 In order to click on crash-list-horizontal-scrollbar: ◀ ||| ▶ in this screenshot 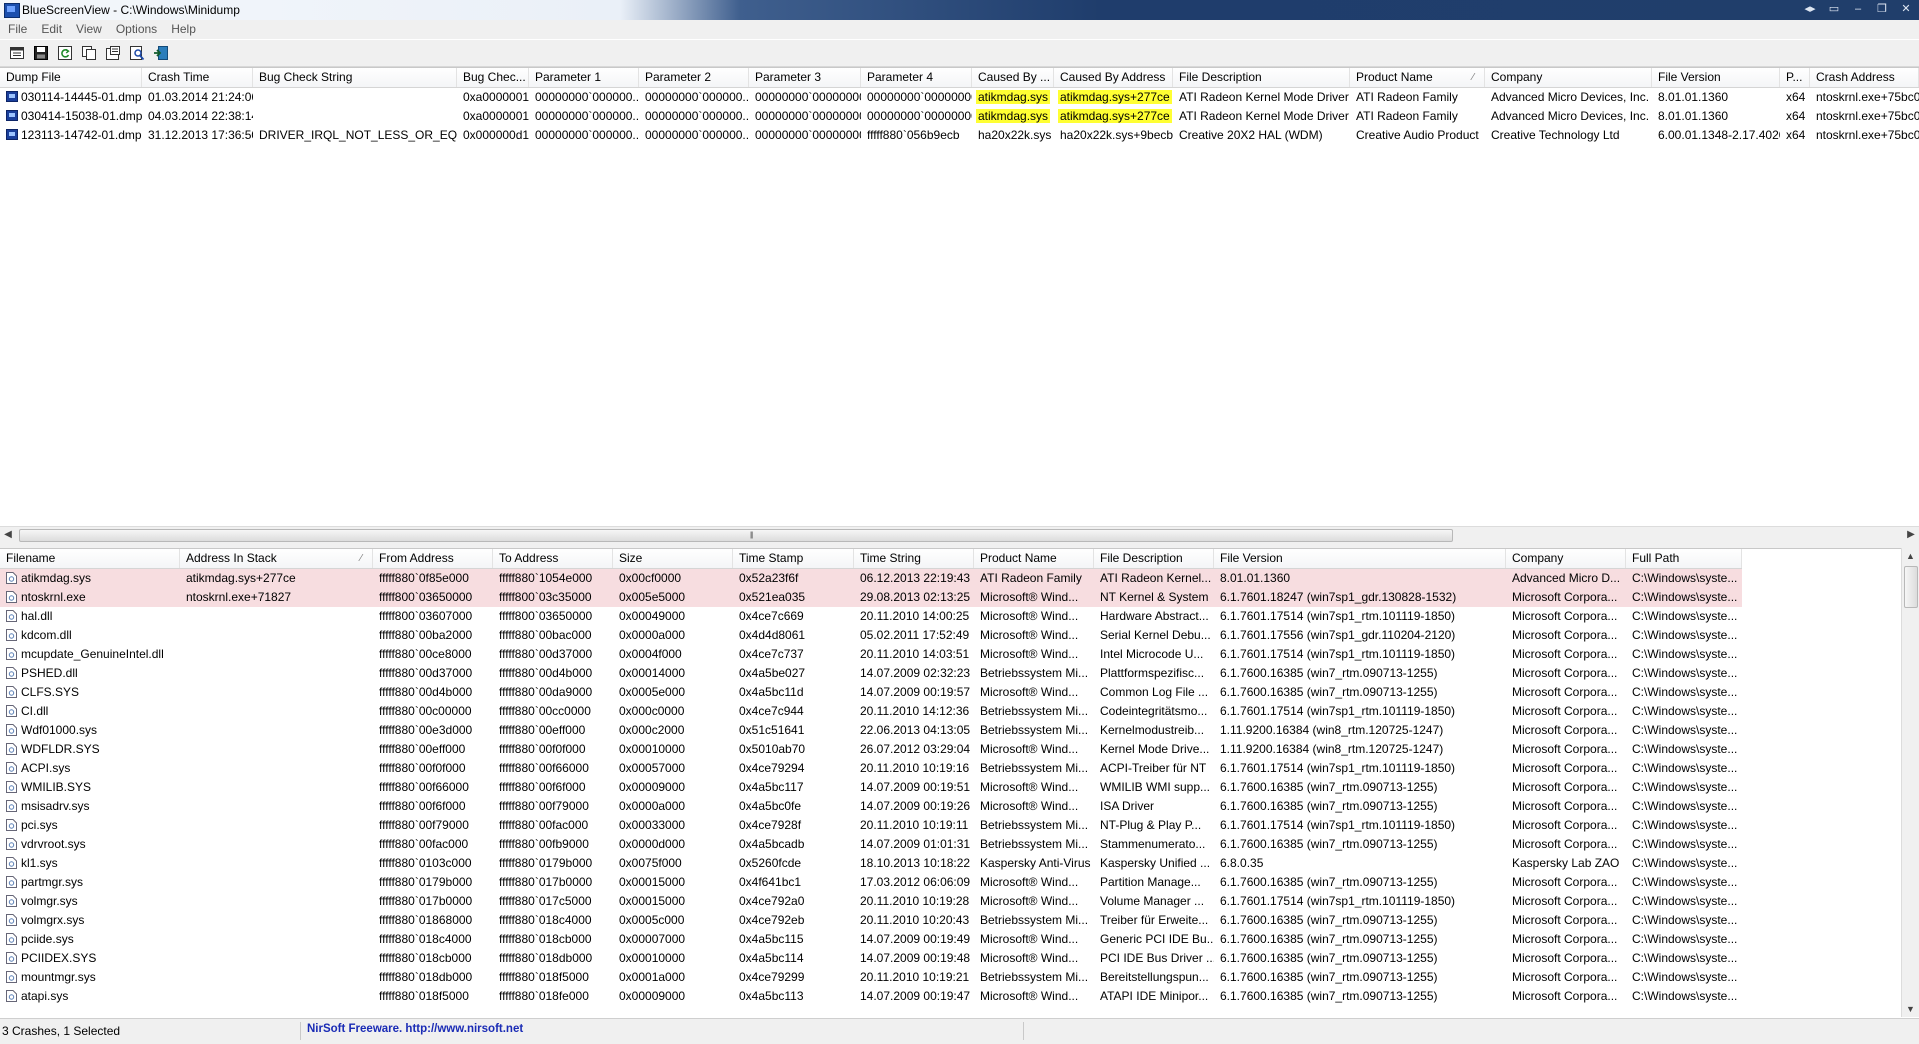, I will do `click(959, 534)`.